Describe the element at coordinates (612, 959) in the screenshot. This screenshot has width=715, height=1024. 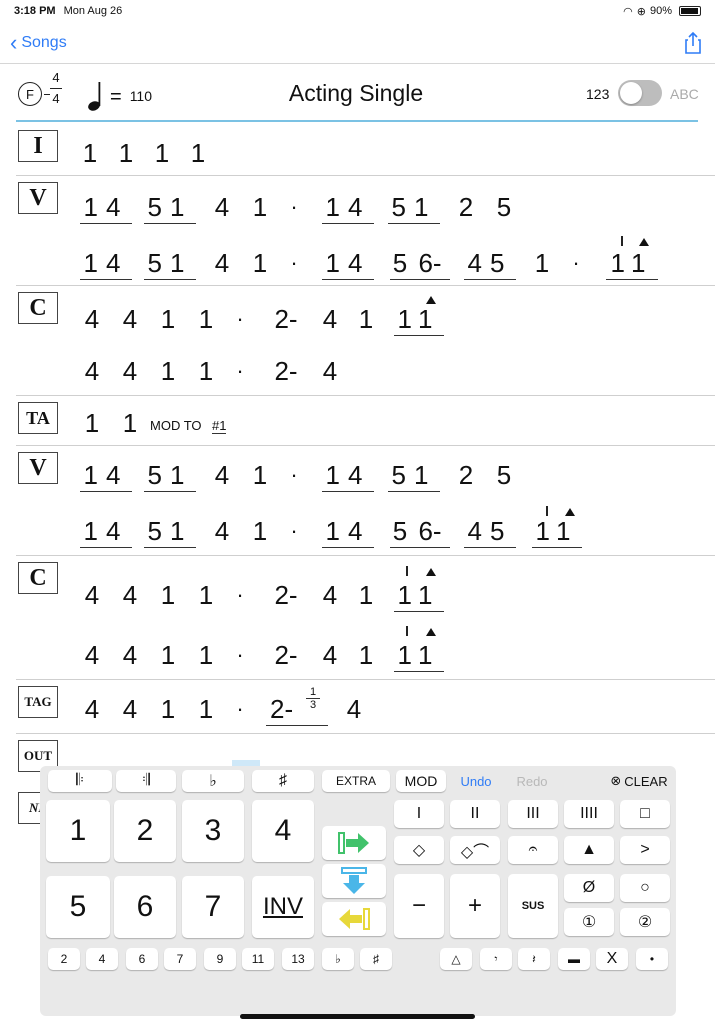
I see `x-key: X` at that location.